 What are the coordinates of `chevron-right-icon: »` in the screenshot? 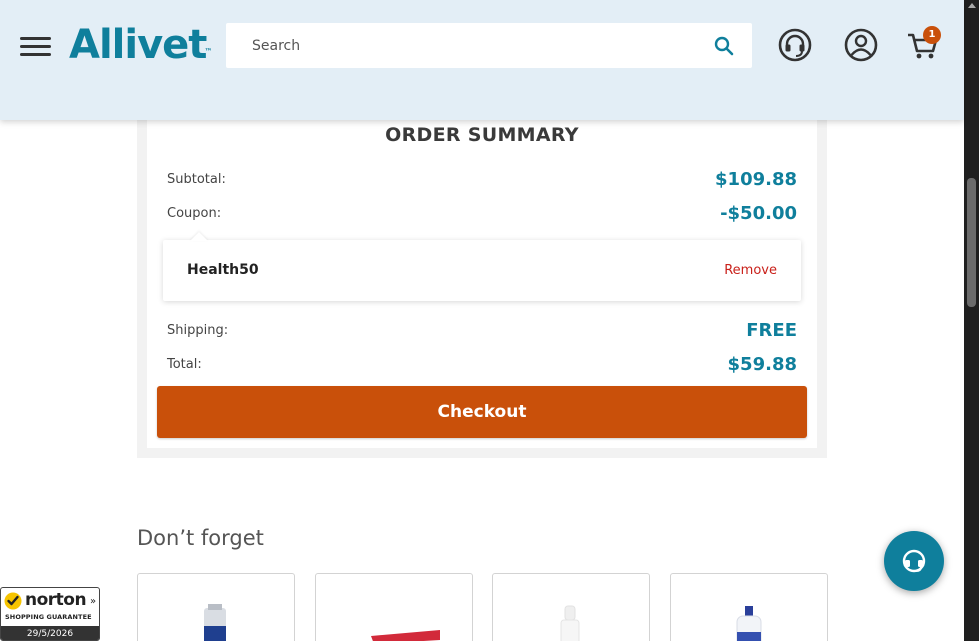 It's located at (93, 601).